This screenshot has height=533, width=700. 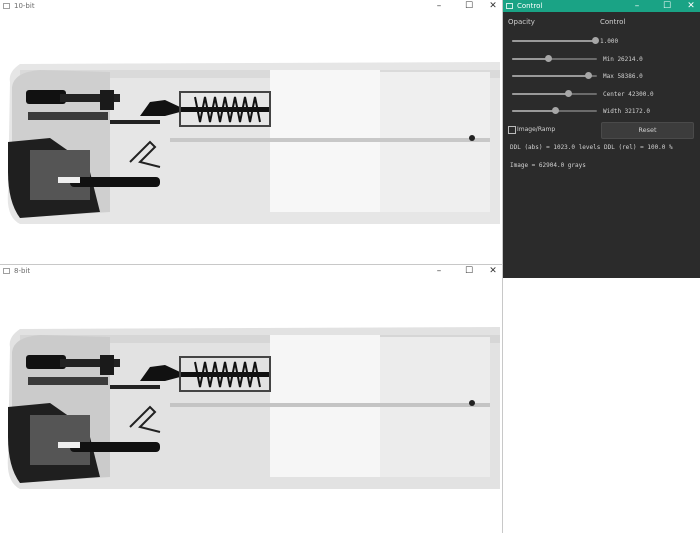 What do you see at coordinates (638, 147) in the screenshot?
I see `ddl-rel-readout: DDL (rel) = 100.0 %` at bounding box center [638, 147].